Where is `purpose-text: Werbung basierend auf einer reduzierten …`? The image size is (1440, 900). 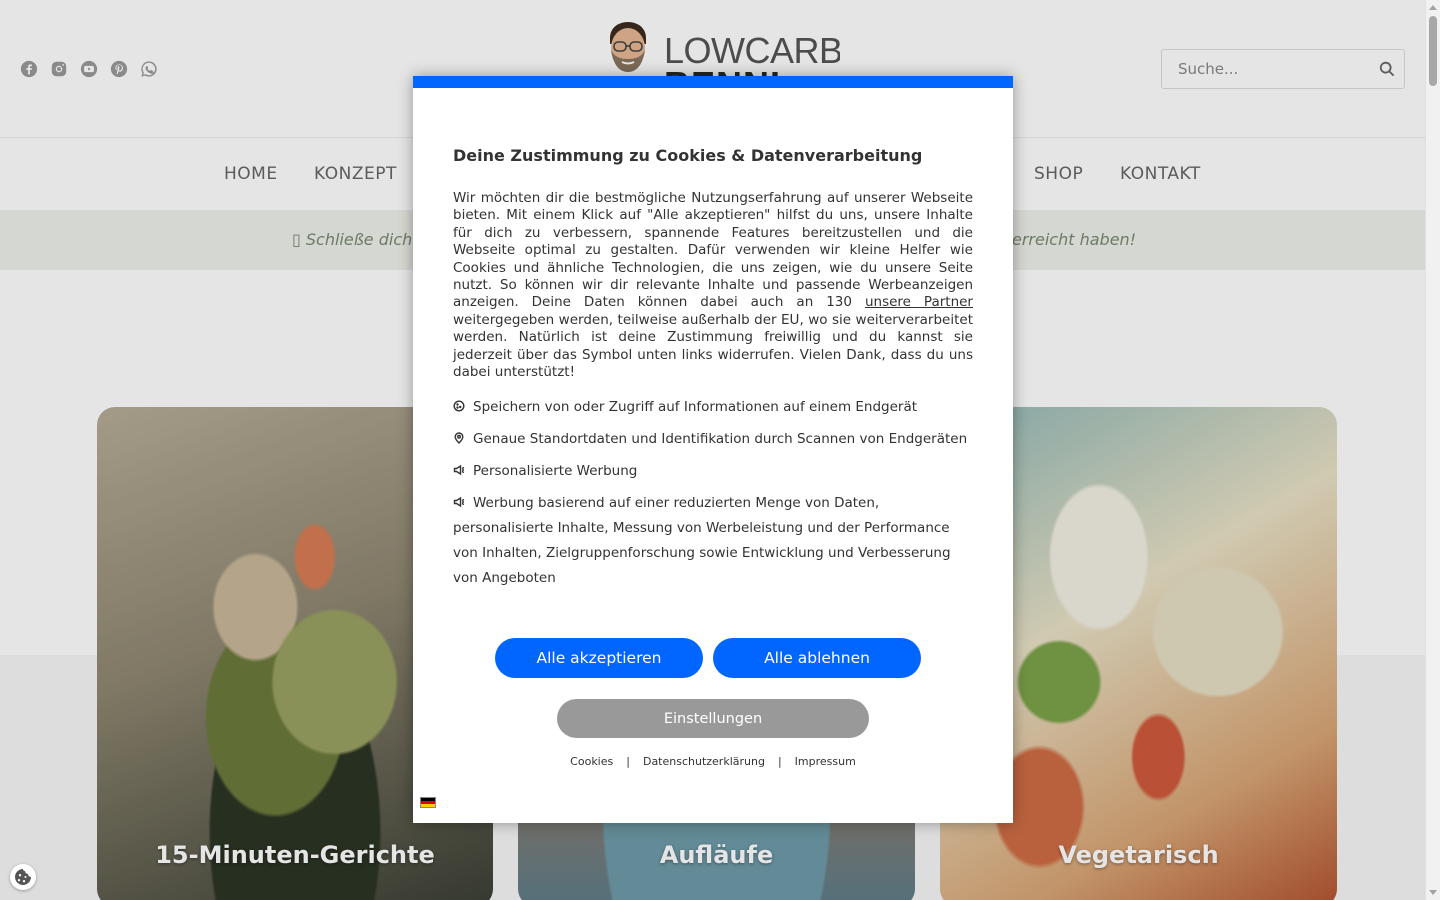
purpose-text: Werbung basierend auf einer reduzierten … is located at coordinates (702, 540).